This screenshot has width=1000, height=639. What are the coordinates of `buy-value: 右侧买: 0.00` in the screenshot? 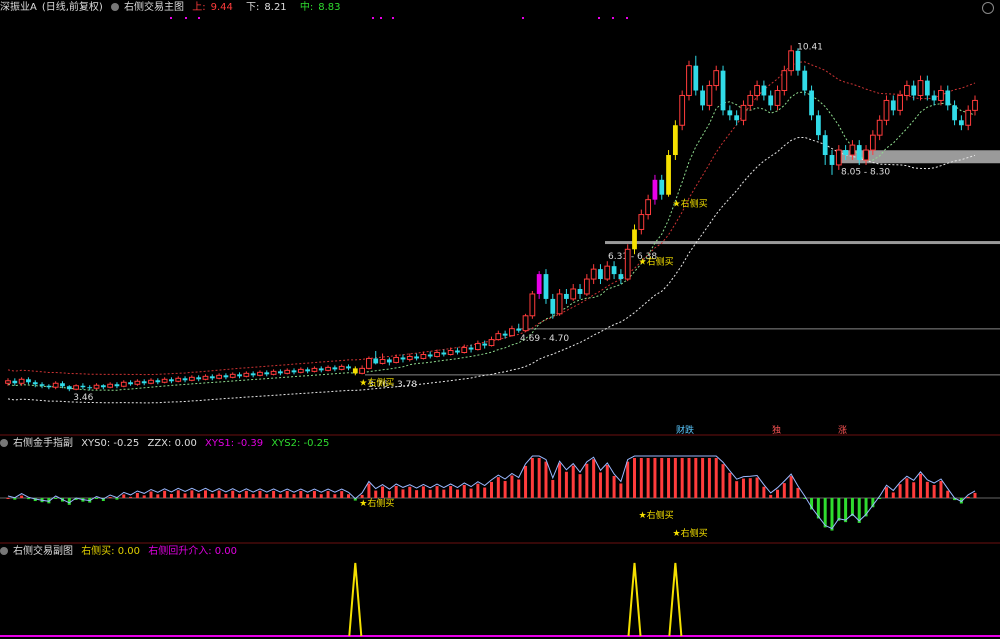 It's located at (111, 551).